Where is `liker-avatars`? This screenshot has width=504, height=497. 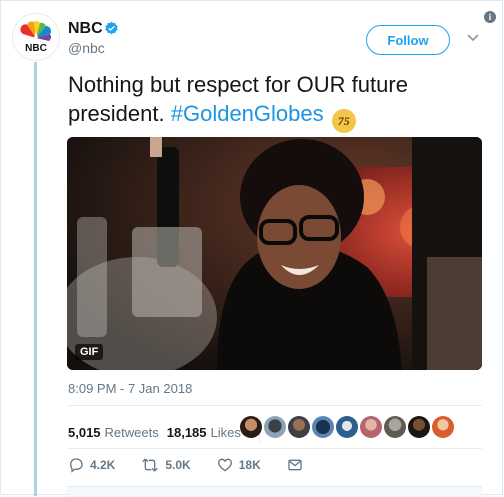 liker-avatars is located at coordinates (347, 427).